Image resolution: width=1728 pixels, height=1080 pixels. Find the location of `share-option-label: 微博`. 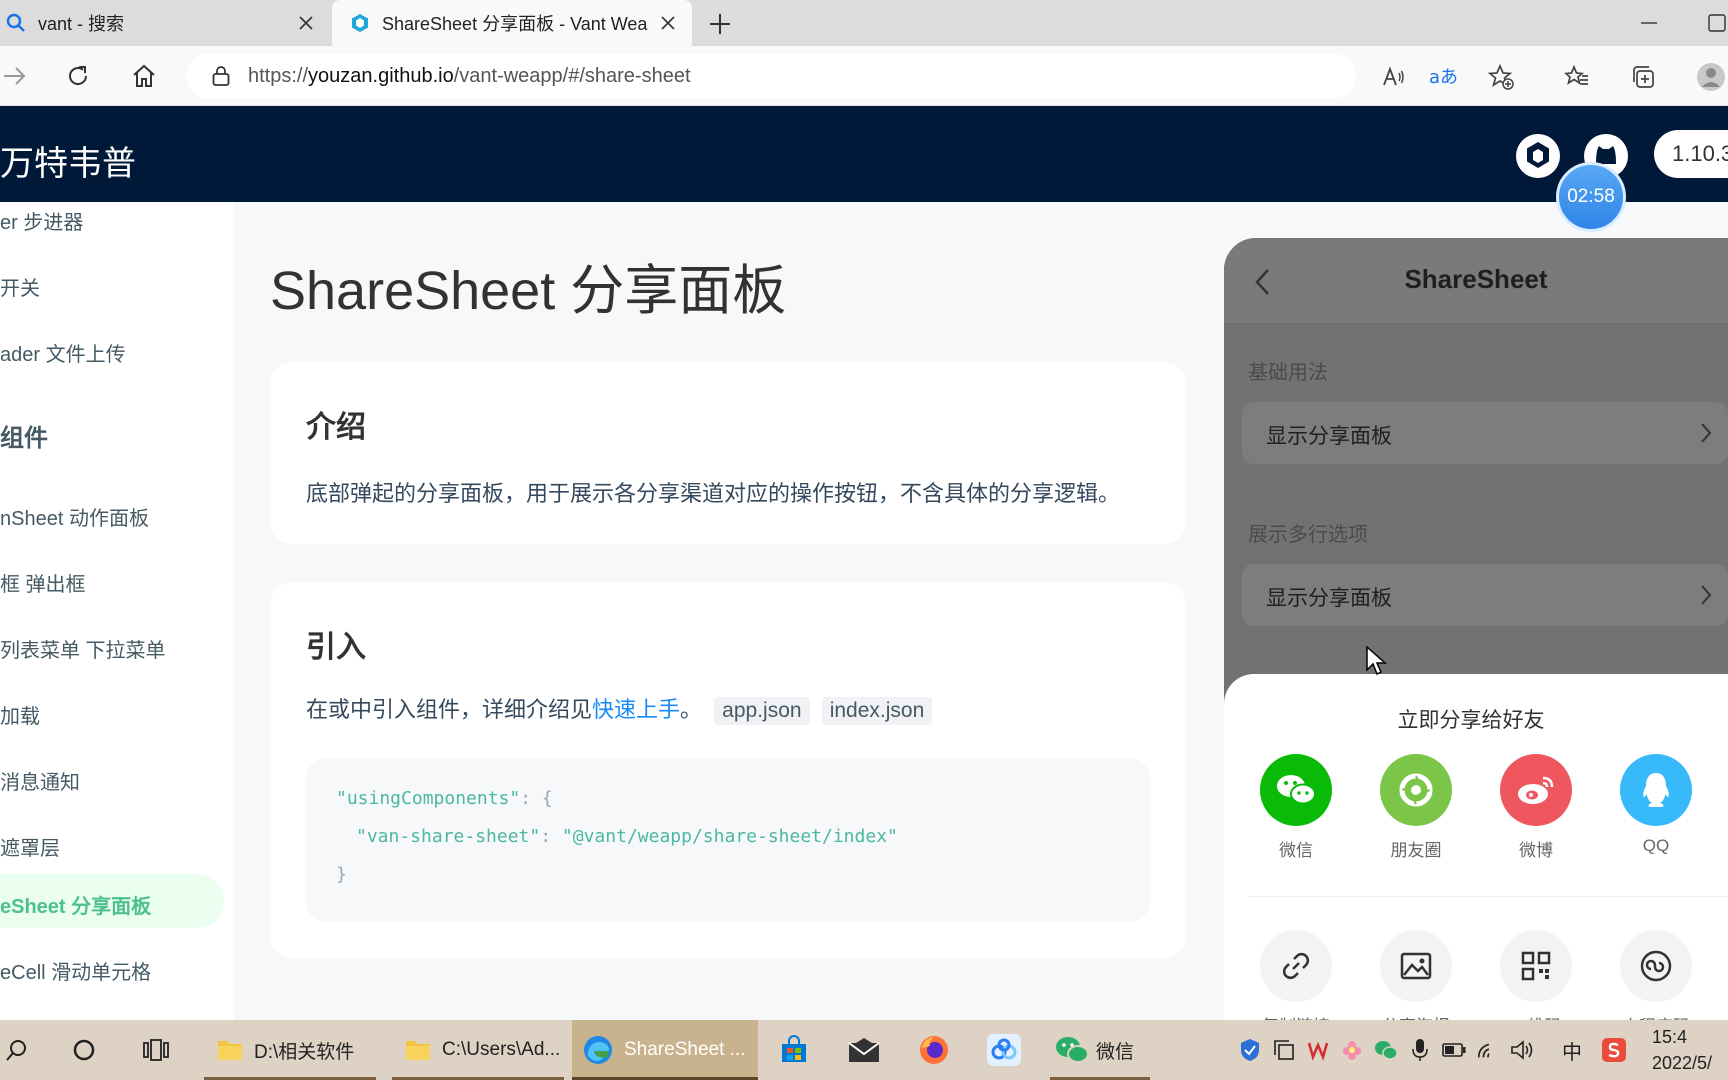

share-option-label: 微博 is located at coordinates (1536, 850).